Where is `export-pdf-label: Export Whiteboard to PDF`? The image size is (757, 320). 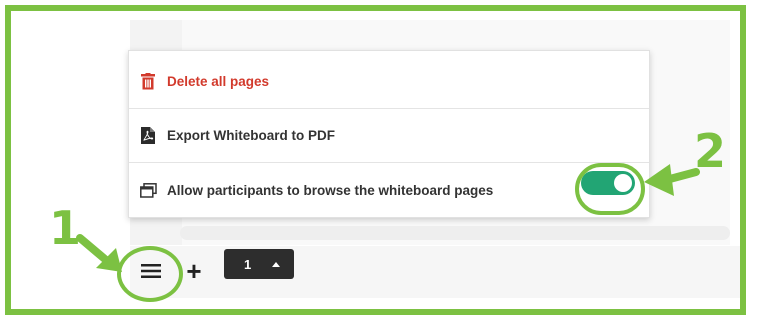 export-pdf-label: Export Whiteboard to PDF is located at coordinates (251, 135).